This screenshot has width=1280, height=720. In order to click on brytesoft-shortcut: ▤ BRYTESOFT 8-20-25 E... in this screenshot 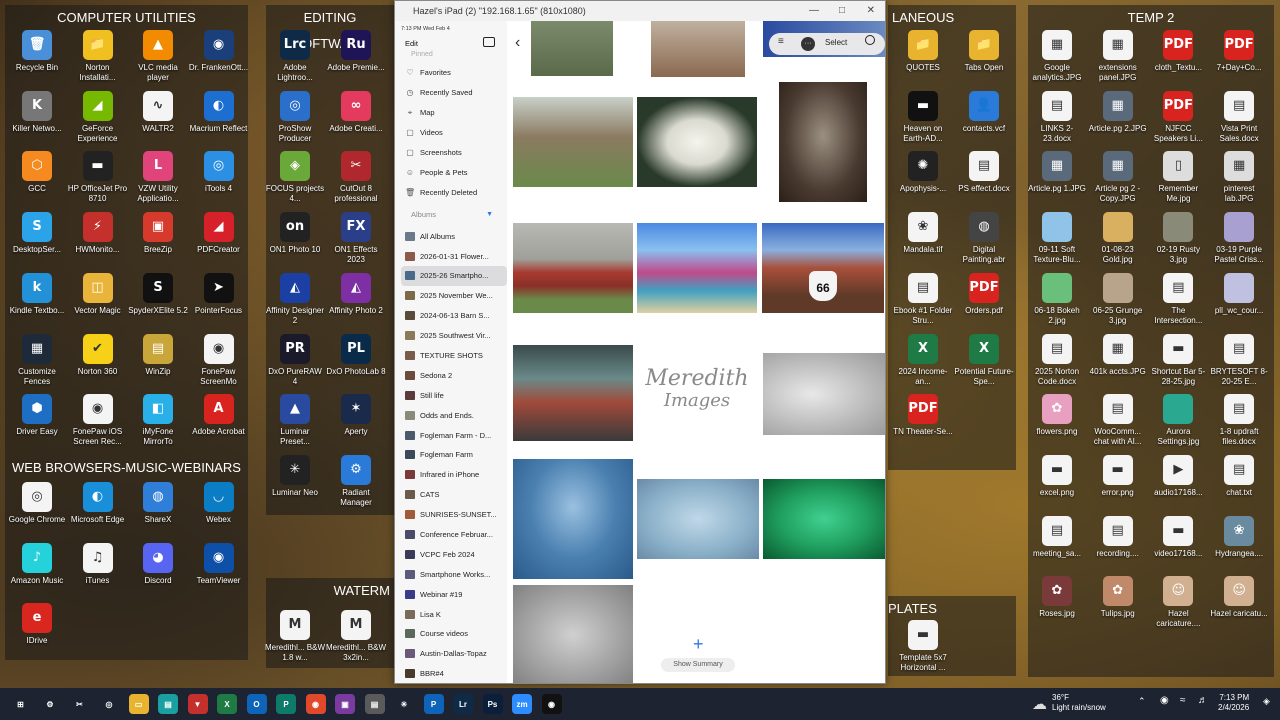, I will do `click(1239, 360)`.